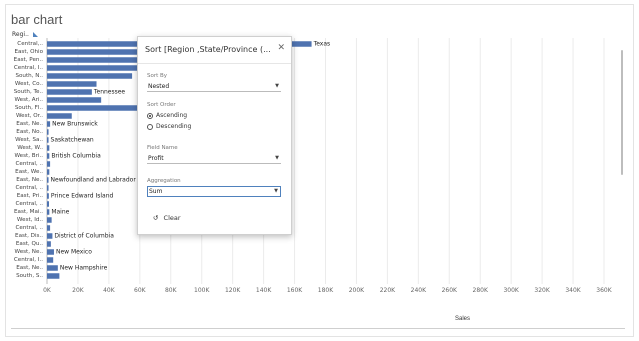 The width and height of the screenshot is (639, 341). What do you see at coordinates (171, 290) in the screenshot?
I see `x-tick-label: 80K` at bounding box center [171, 290].